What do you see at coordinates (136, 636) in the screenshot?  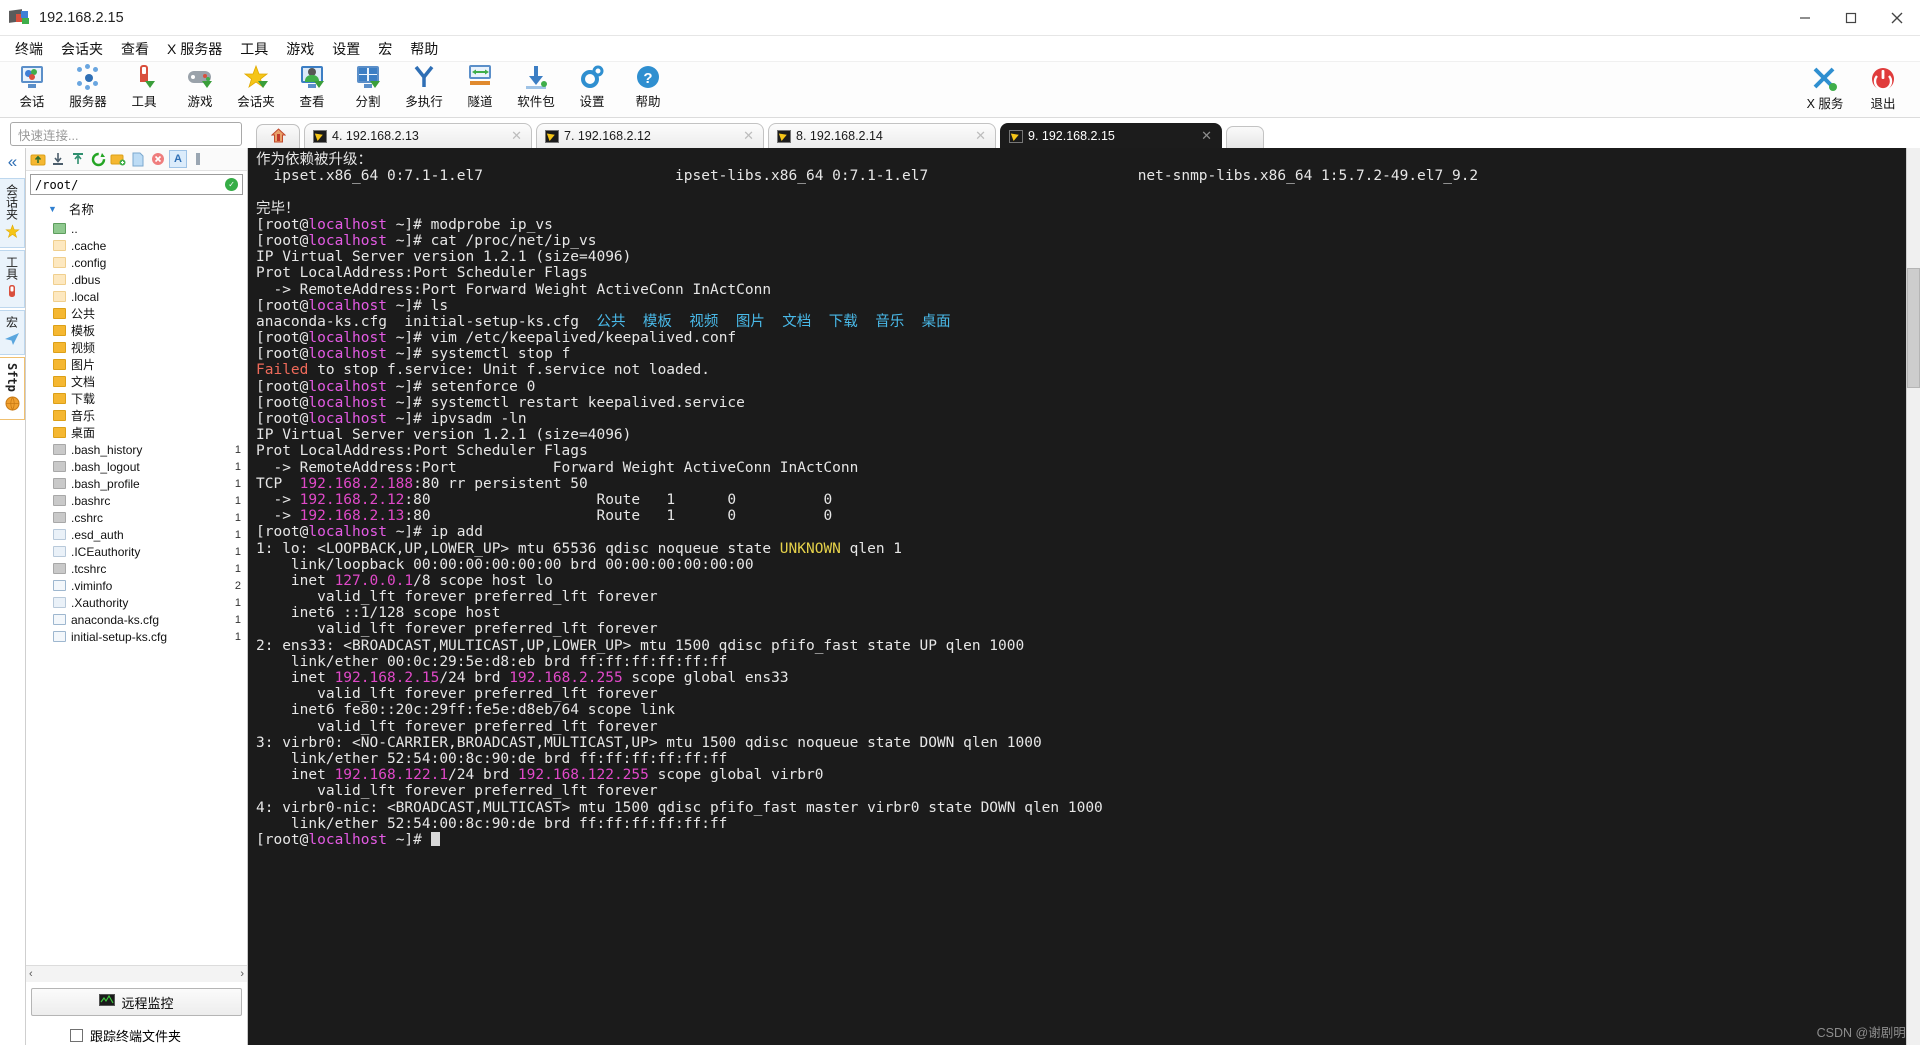 I see `file-row: initial-setup-ks.cfg 1` at bounding box center [136, 636].